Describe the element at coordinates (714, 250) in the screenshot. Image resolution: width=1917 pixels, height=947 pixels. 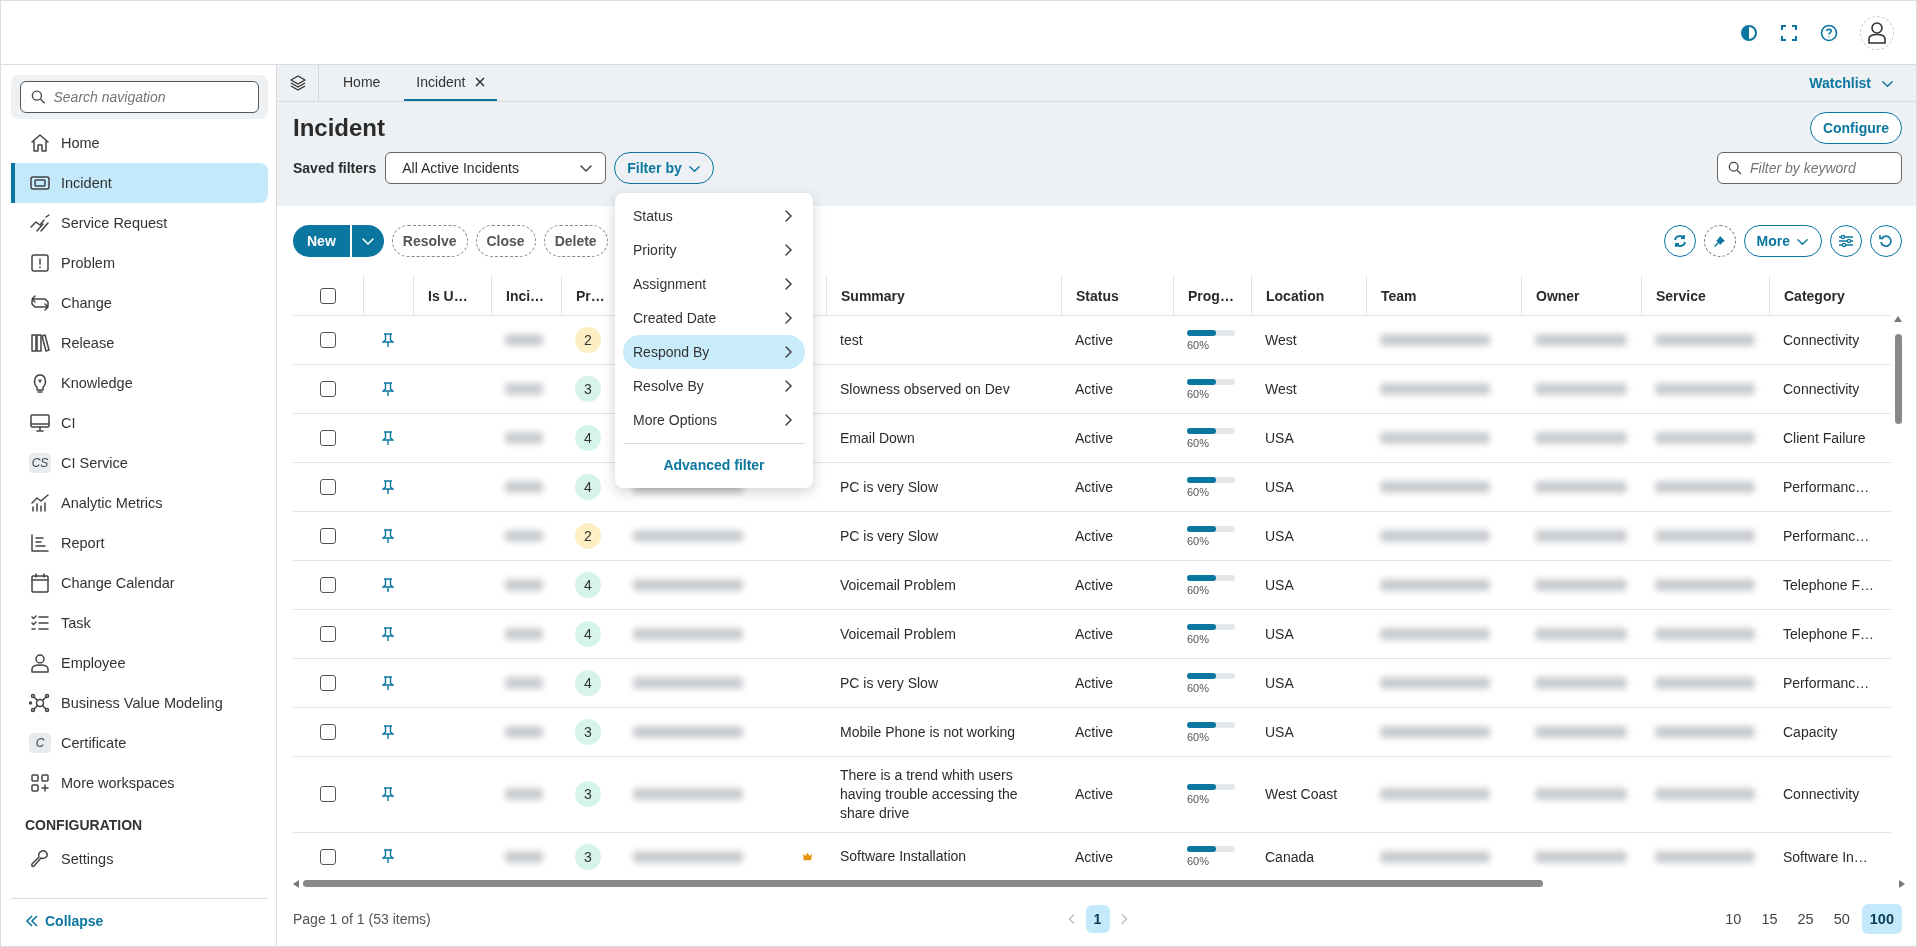
I see `menu-item: Priority` at that location.